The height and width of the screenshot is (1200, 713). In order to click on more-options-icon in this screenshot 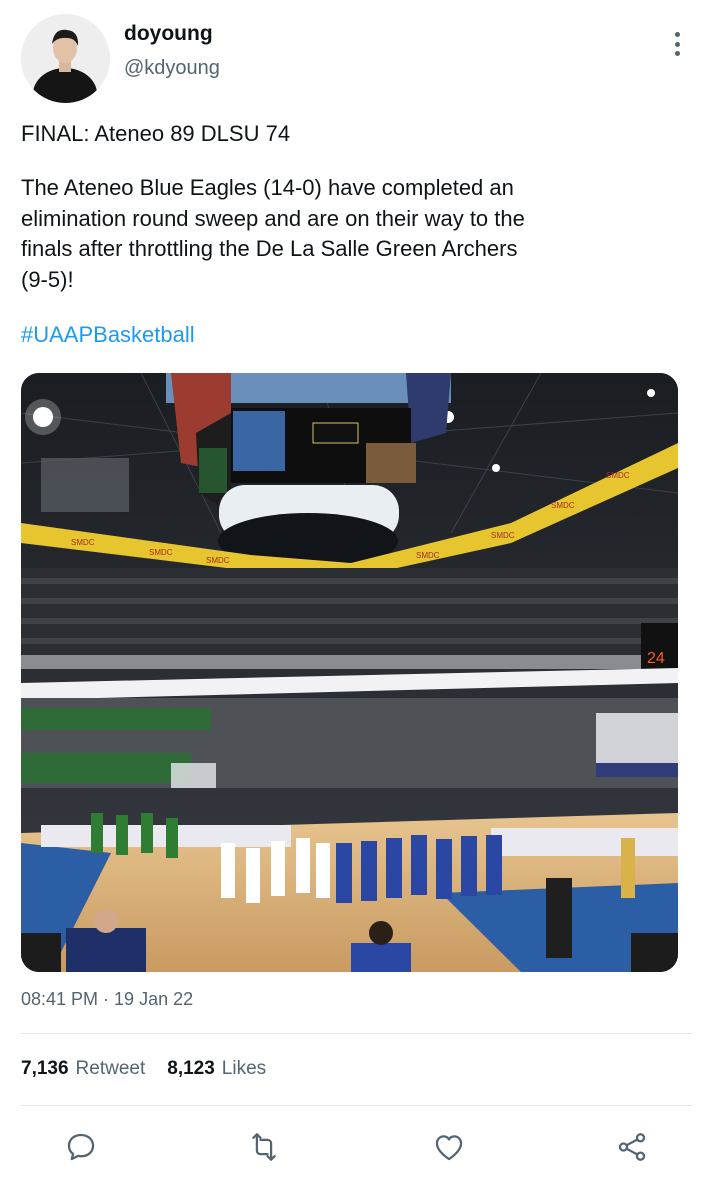, I will do `click(677, 44)`.